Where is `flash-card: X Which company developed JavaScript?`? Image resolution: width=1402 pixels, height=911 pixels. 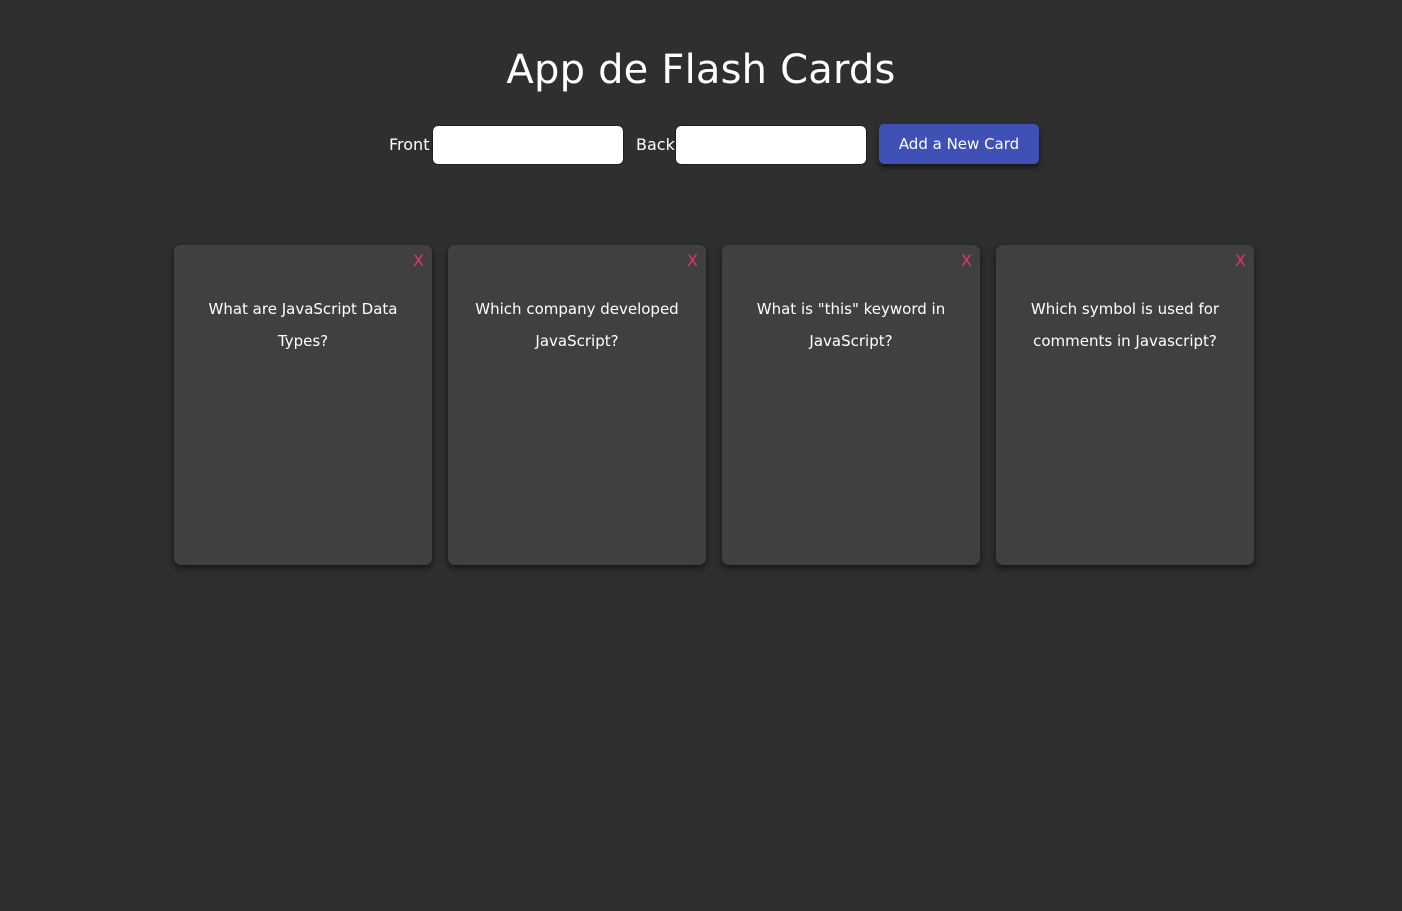 flash-card: X Which company developed JavaScript? is located at coordinates (577, 405).